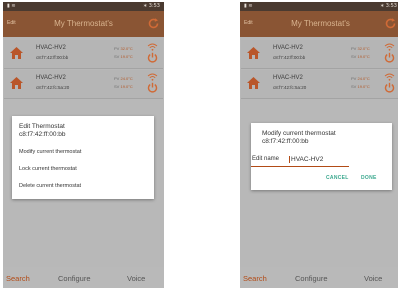 The width and height of the screenshot is (398, 290). What do you see at coordinates (299, 133) in the screenshot?
I see `dialog-heading: Modify current thermostat` at bounding box center [299, 133].